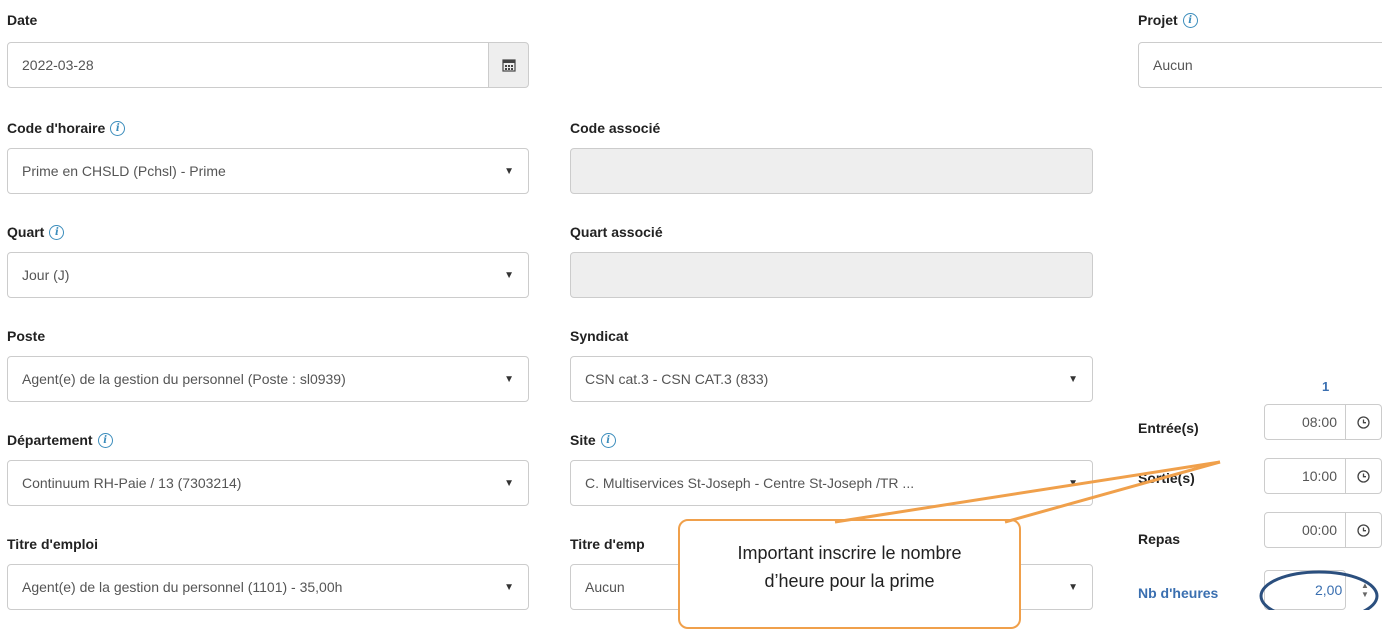 This screenshot has height=629, width=1382. What do you see at coordinates (248, 65) in the screenshot?
I see `date-input: 2022-03-28` at bounding box center [248, 65].